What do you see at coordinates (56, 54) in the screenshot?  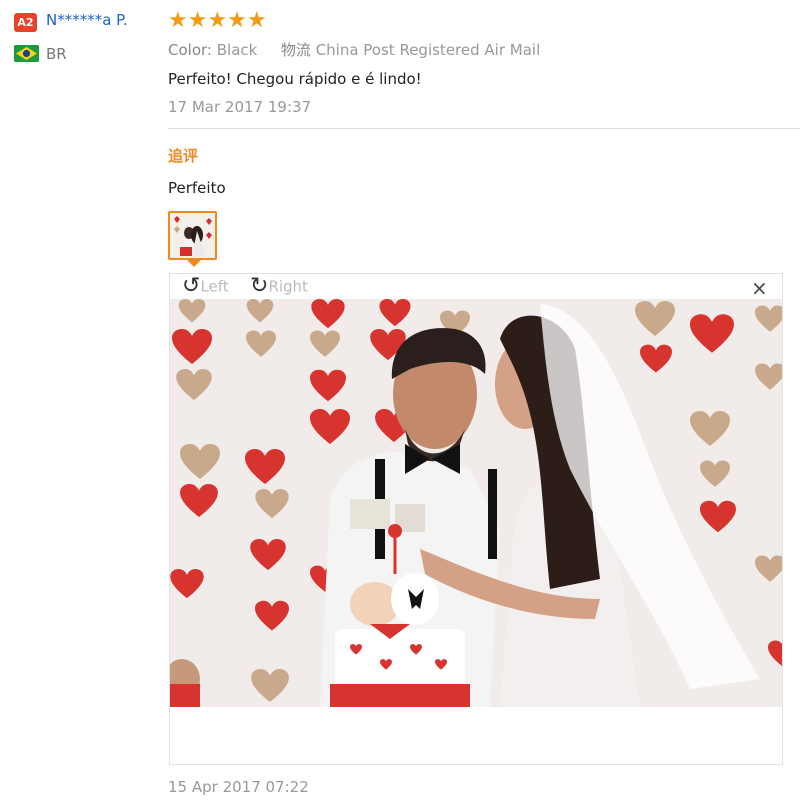 I see `buyer-country: BR` at bounding box center [56, 54].